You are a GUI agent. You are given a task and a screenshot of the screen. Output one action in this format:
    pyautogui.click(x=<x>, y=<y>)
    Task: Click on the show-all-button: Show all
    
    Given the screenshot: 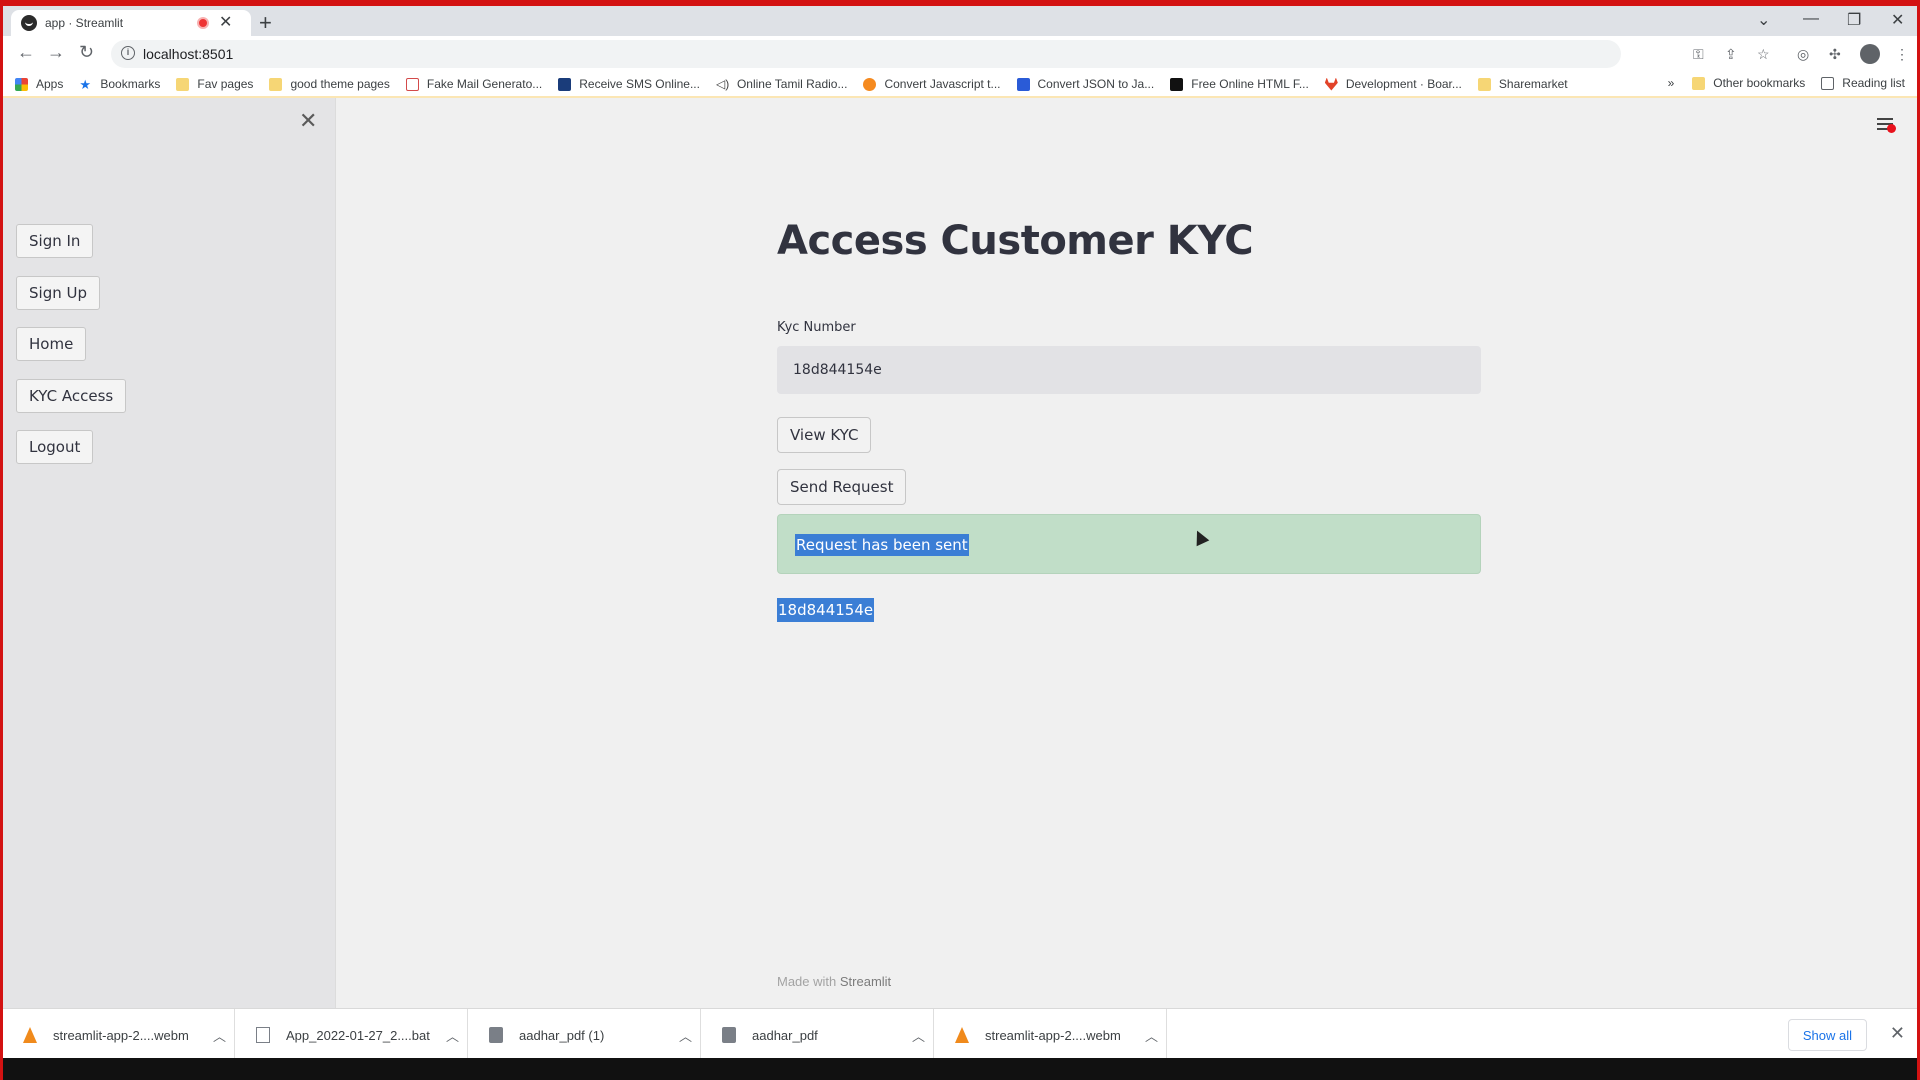 What is the action you would take?
    pyautogui.click(x=1827, y=1035)
    